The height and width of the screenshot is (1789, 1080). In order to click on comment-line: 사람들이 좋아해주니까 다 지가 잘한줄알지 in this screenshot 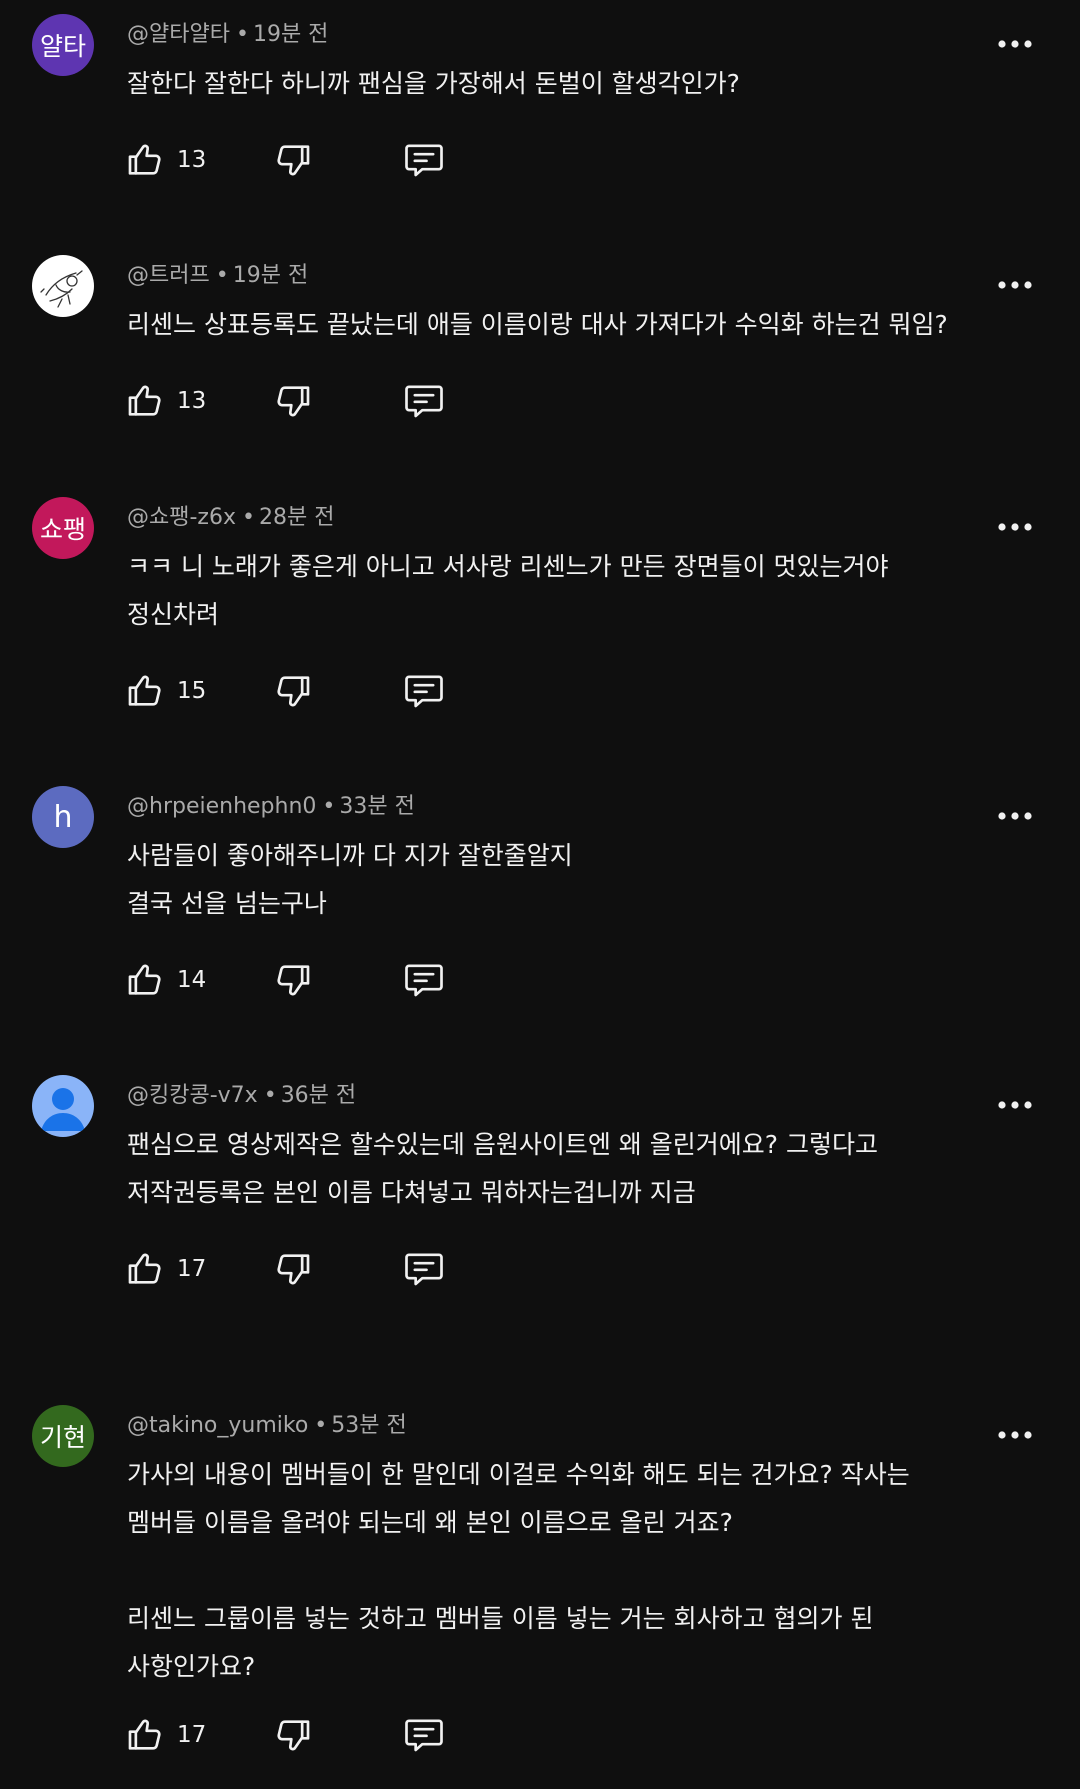, I will do `click(350, 855)`.